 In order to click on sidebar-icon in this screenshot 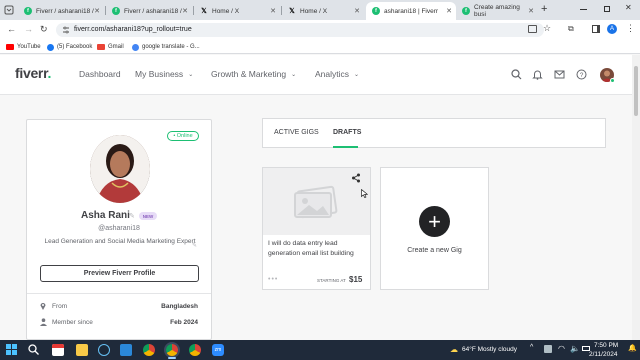, I will do `click(596, 29)`.